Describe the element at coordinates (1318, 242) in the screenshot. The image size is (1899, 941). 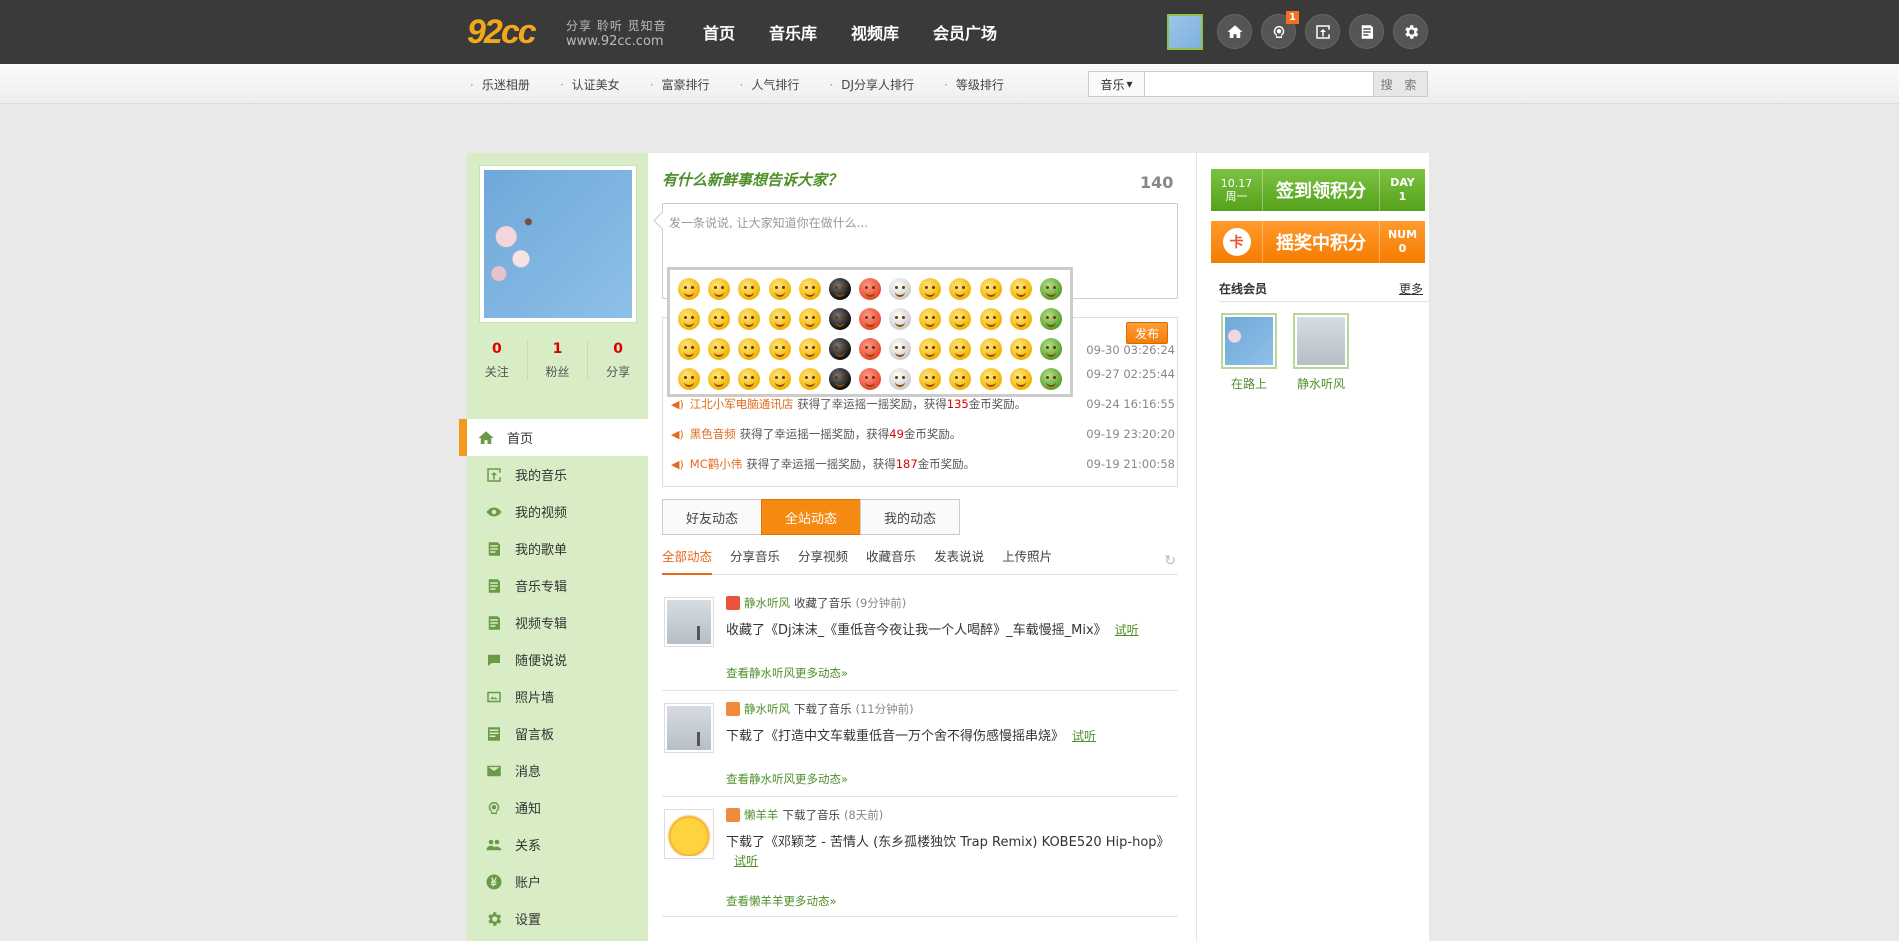
I see `lottery-card: 卡 摇奖中积分 NUM 0` at that location.